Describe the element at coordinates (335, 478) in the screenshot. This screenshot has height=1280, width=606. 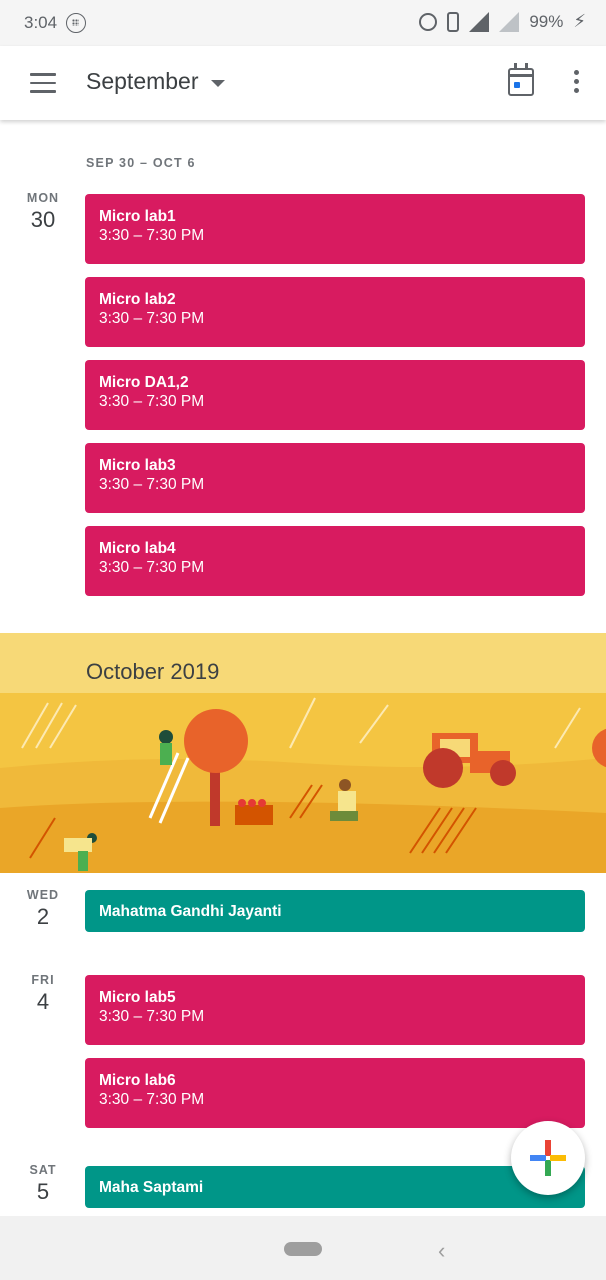
I see `event-card: Micro lab3 3:30 – 7:30 PM` at that location.